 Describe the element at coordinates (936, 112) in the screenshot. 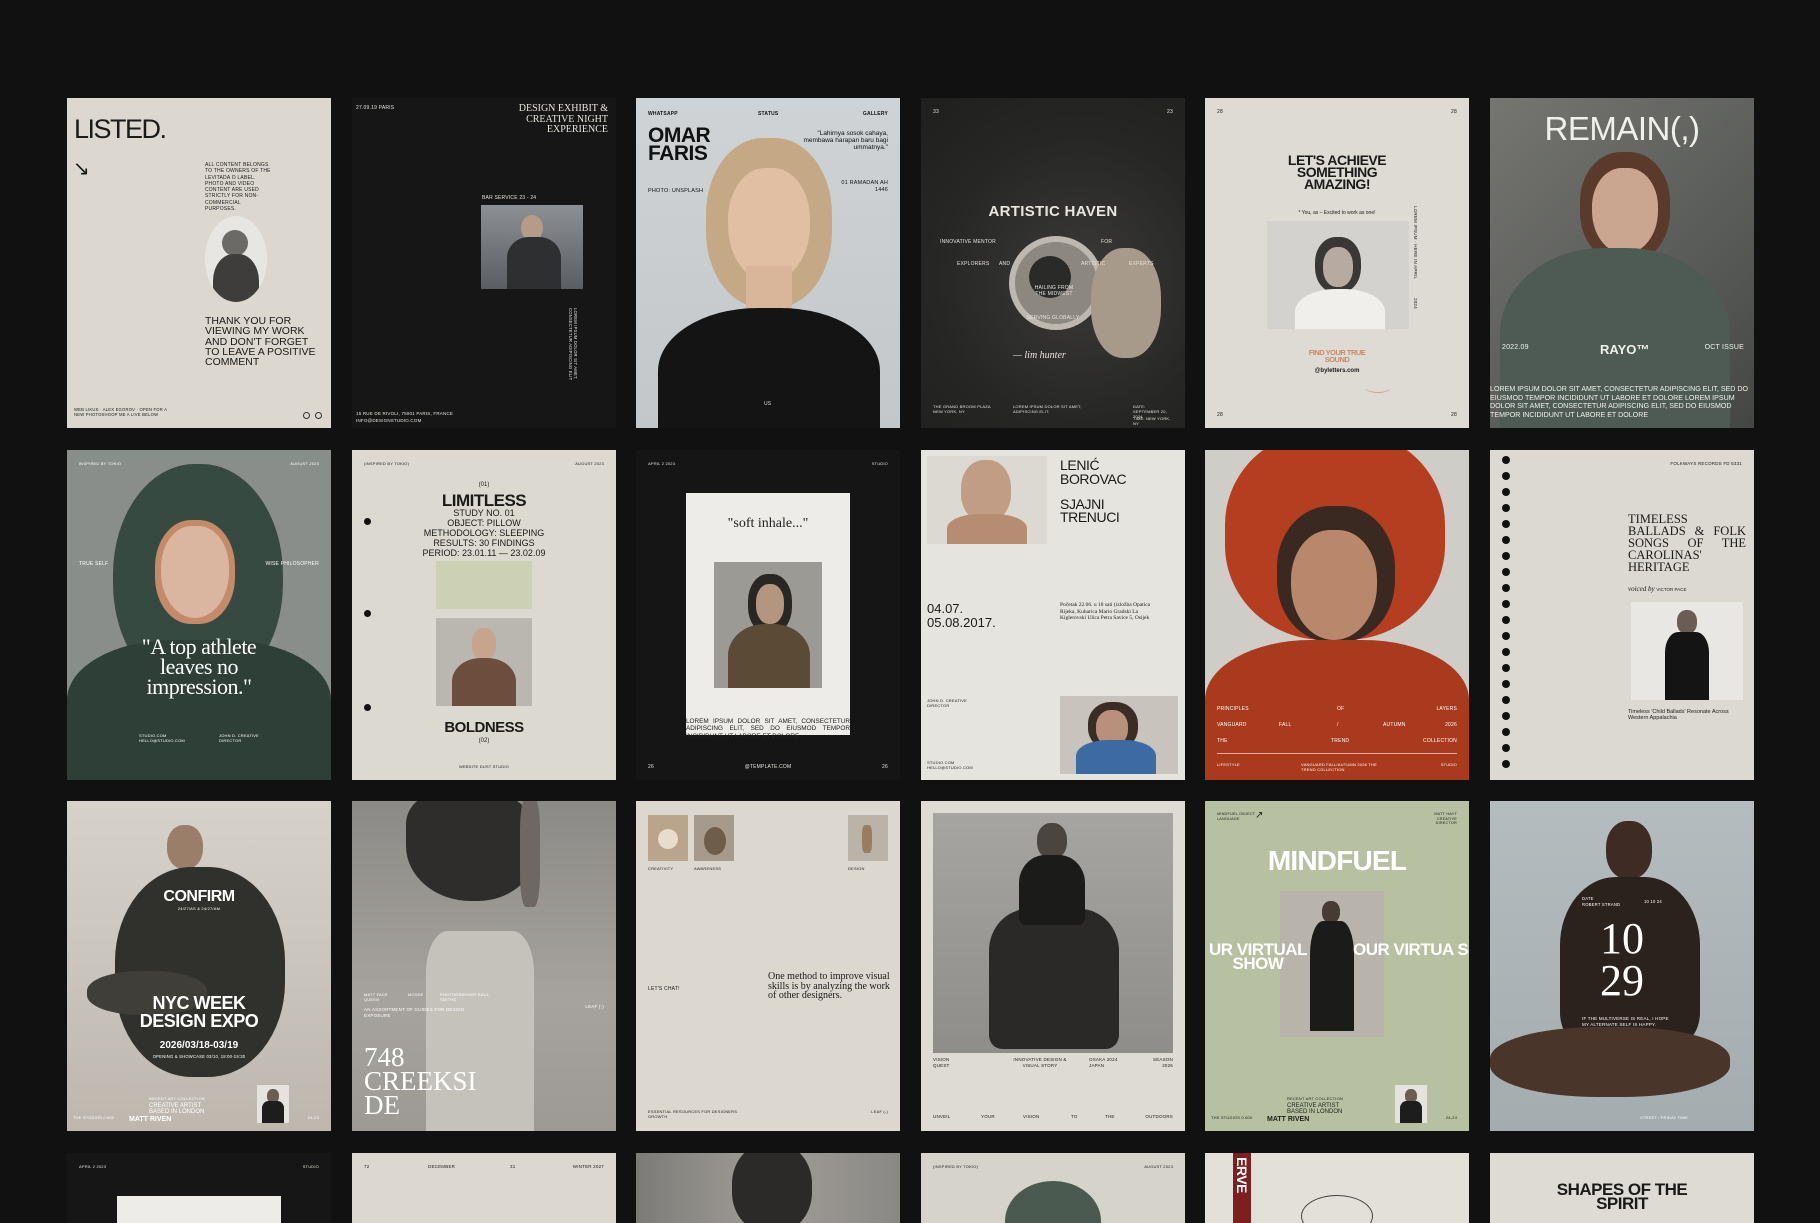

I see `page-number-left: 33` at that location.